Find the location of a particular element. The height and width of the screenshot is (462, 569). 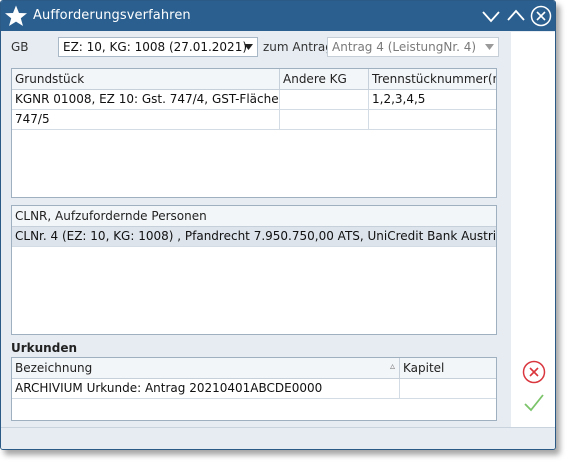

minimize-icon is located at coordinates (491, 16).